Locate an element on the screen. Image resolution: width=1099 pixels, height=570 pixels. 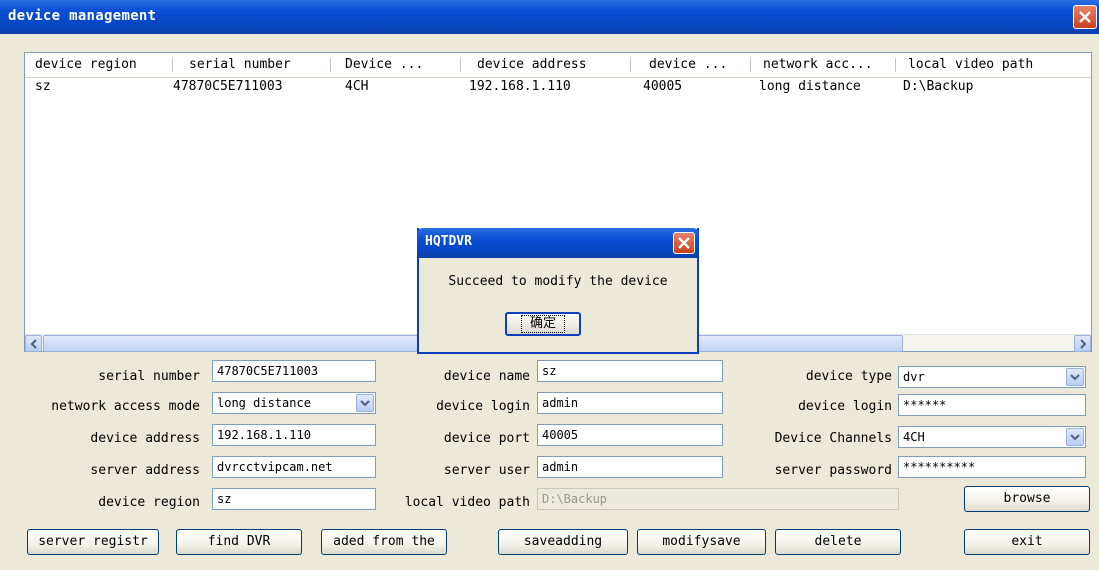
device-region-label: device region is located at coordinates (149, 502).